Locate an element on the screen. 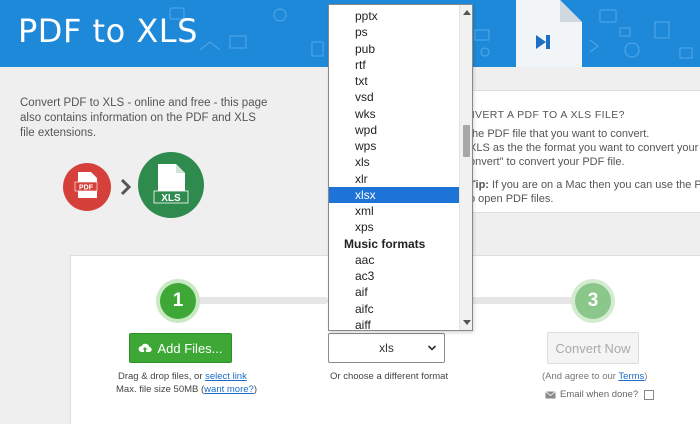 Image resolution: width=700 pixels, height=424 pixels. cloud-upload-icon is located at coordinates (146, 348).